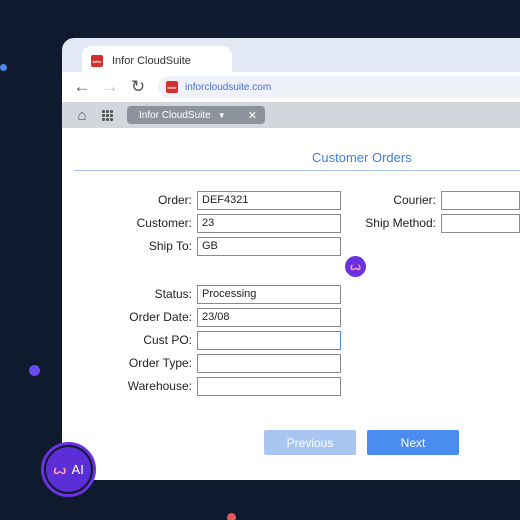 The width and height of the screenshot is (520, 520). Describe the element at coordinates (174, 200) in the screenshot. I see `order-label: Order:` at that location.